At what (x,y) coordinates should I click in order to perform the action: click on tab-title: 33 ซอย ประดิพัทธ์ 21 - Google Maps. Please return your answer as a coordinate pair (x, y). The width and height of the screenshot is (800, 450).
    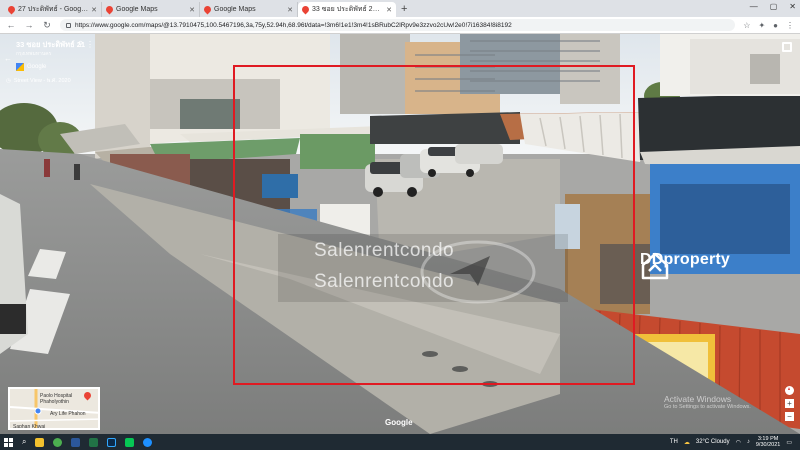
    Looking at the image, I should click on (347, 9).